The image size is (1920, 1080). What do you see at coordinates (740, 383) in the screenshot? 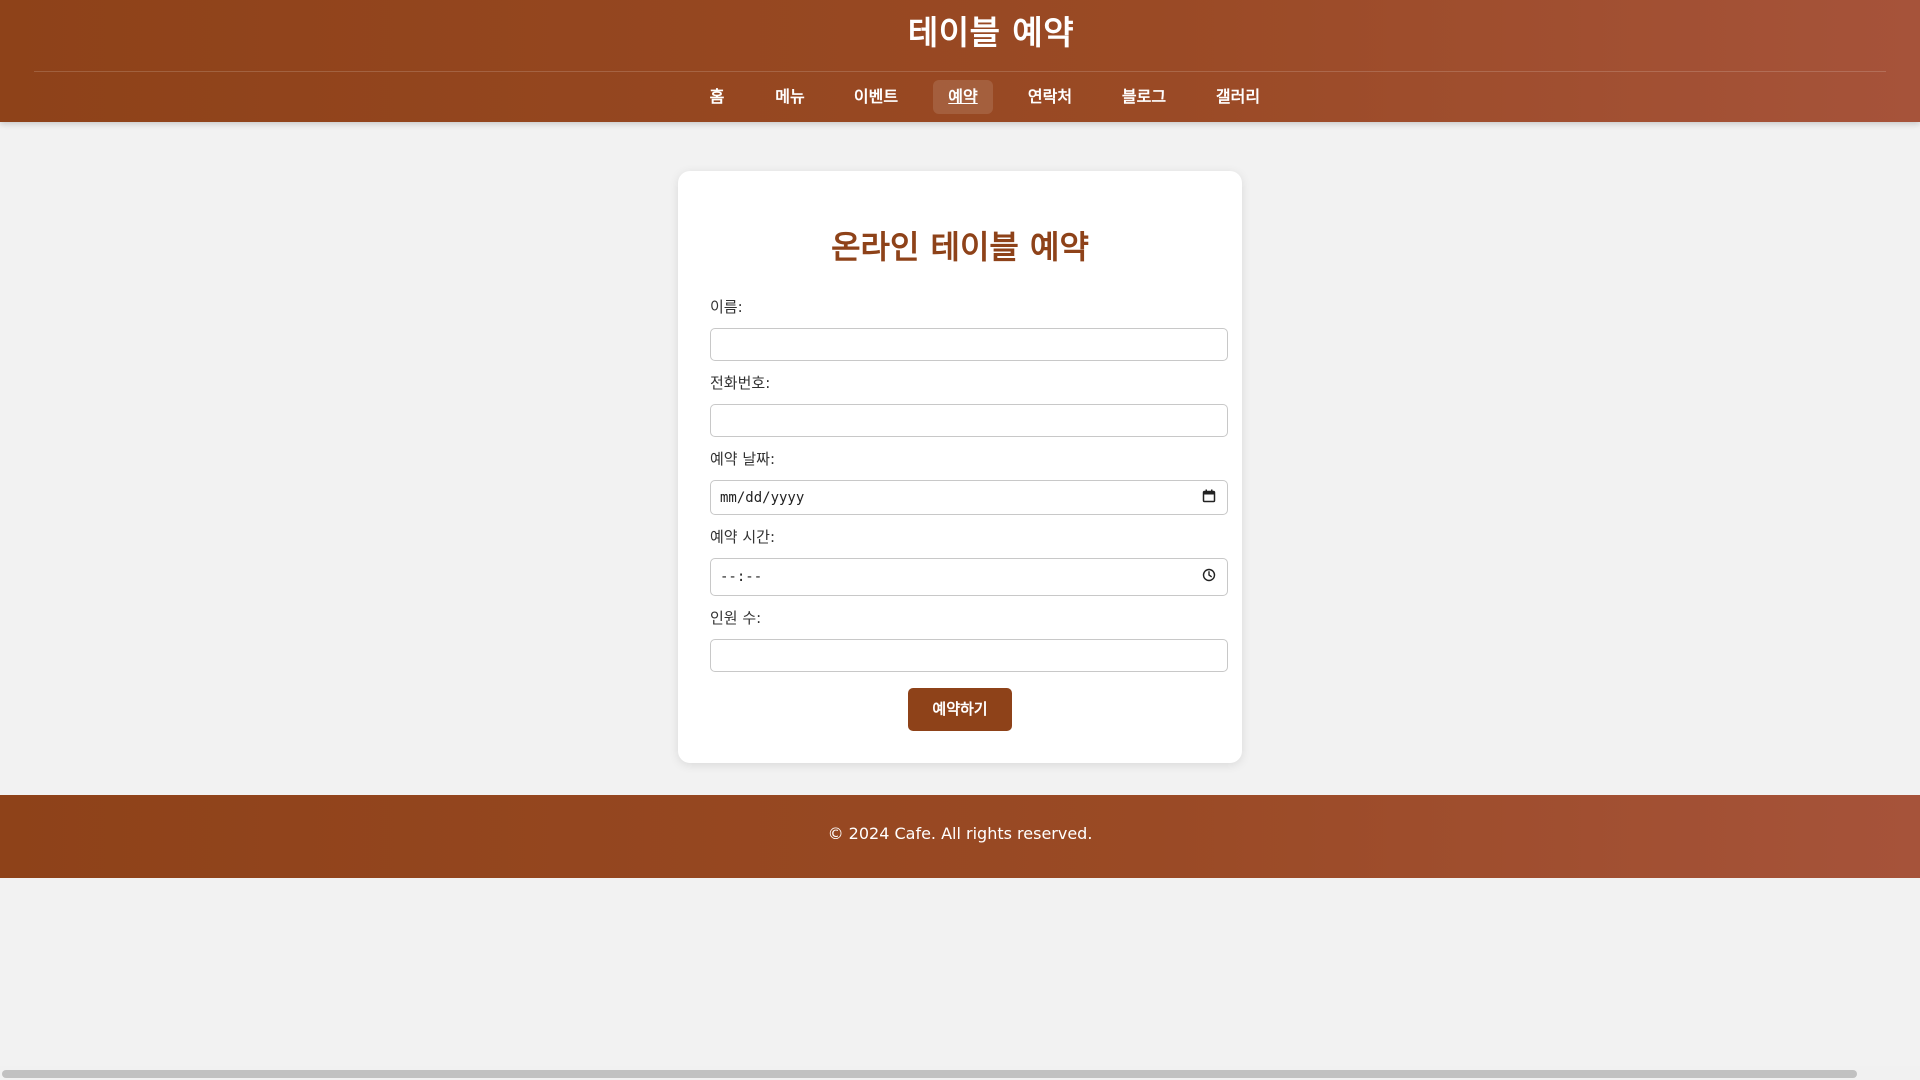
I see `phone-label: 전화번호:` at bounding box center [740, 383].